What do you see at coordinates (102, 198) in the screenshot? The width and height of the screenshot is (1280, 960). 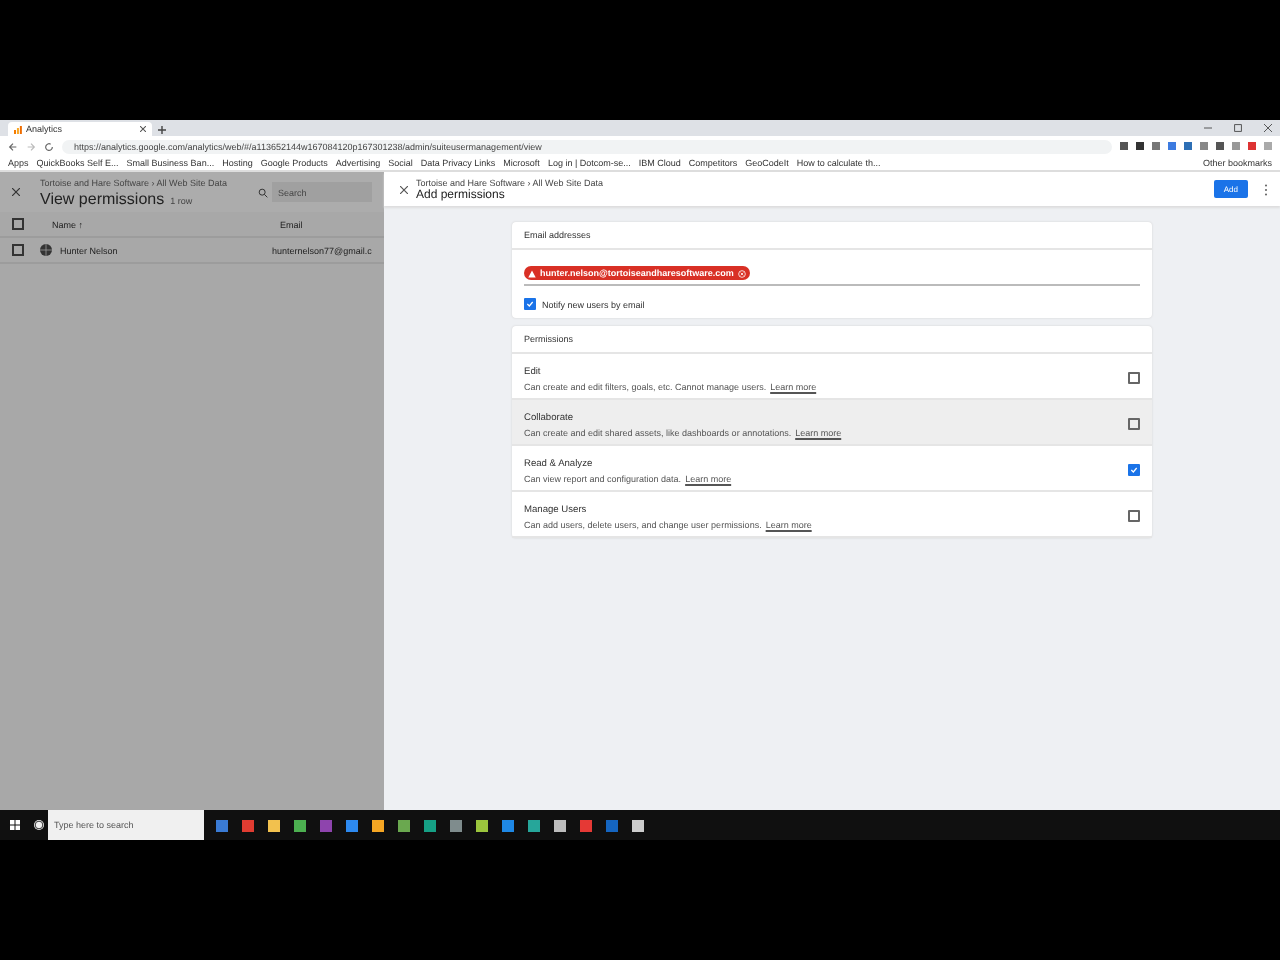 I see `panel-title: View permissions` at bounding box center [102, 198].